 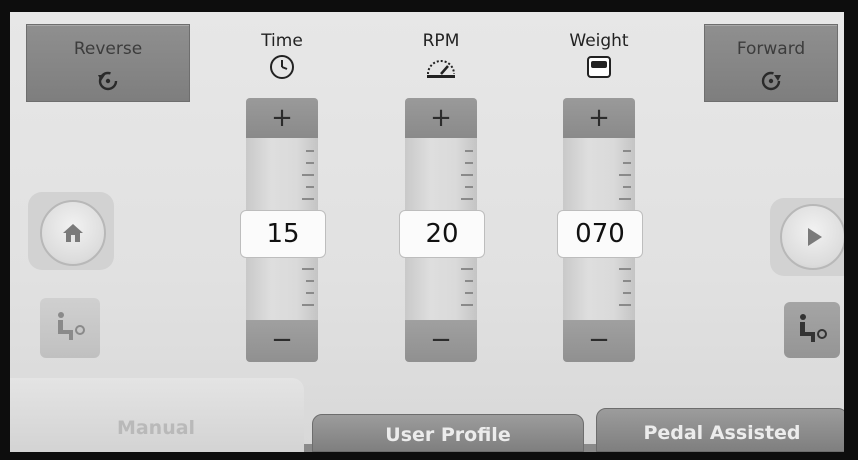 I want to click on rpm-value: 20, so click(x=442, y=234).